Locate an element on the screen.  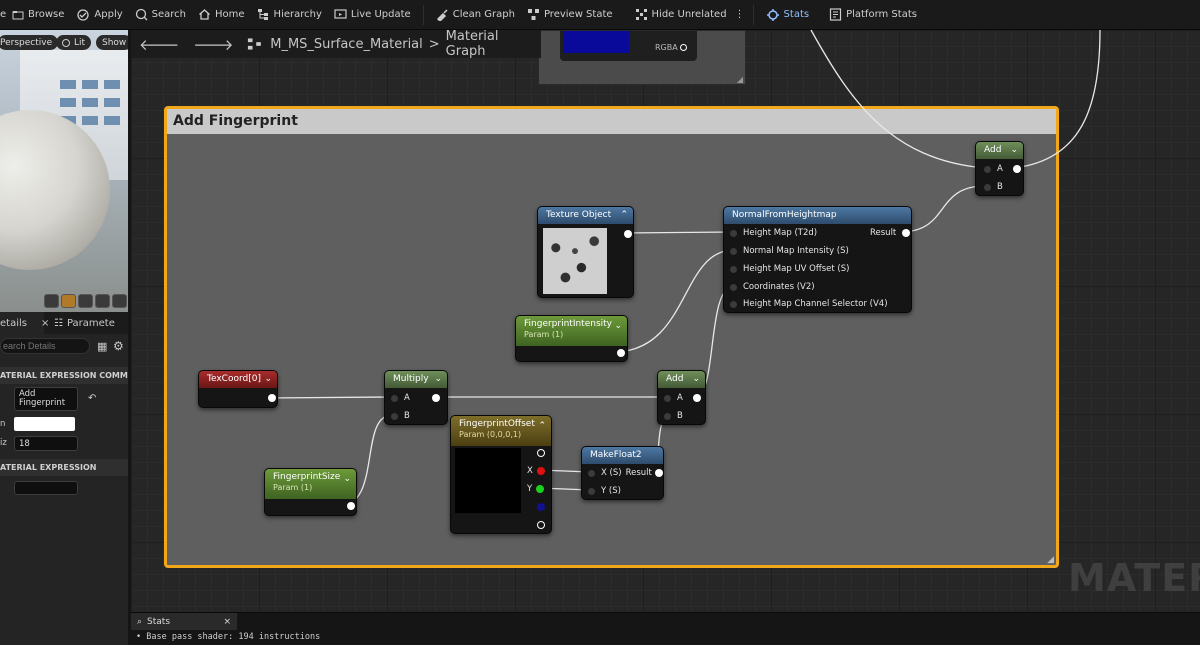
preview-viewport: Perspective Lit Show is located at coordinates (64, 171).